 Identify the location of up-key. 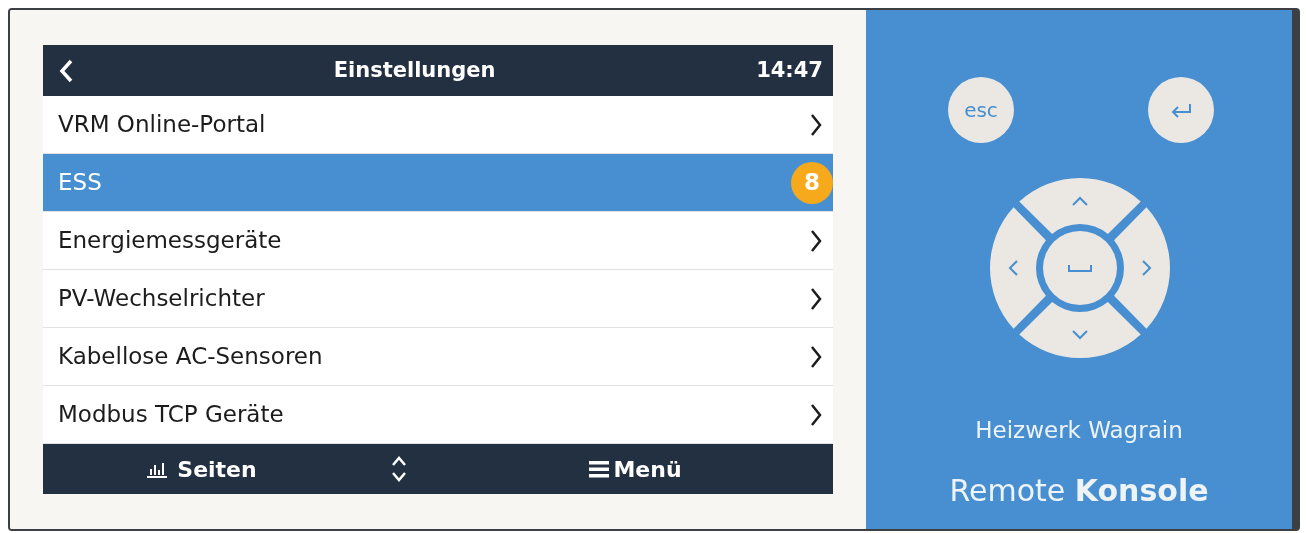
(1080, 206).